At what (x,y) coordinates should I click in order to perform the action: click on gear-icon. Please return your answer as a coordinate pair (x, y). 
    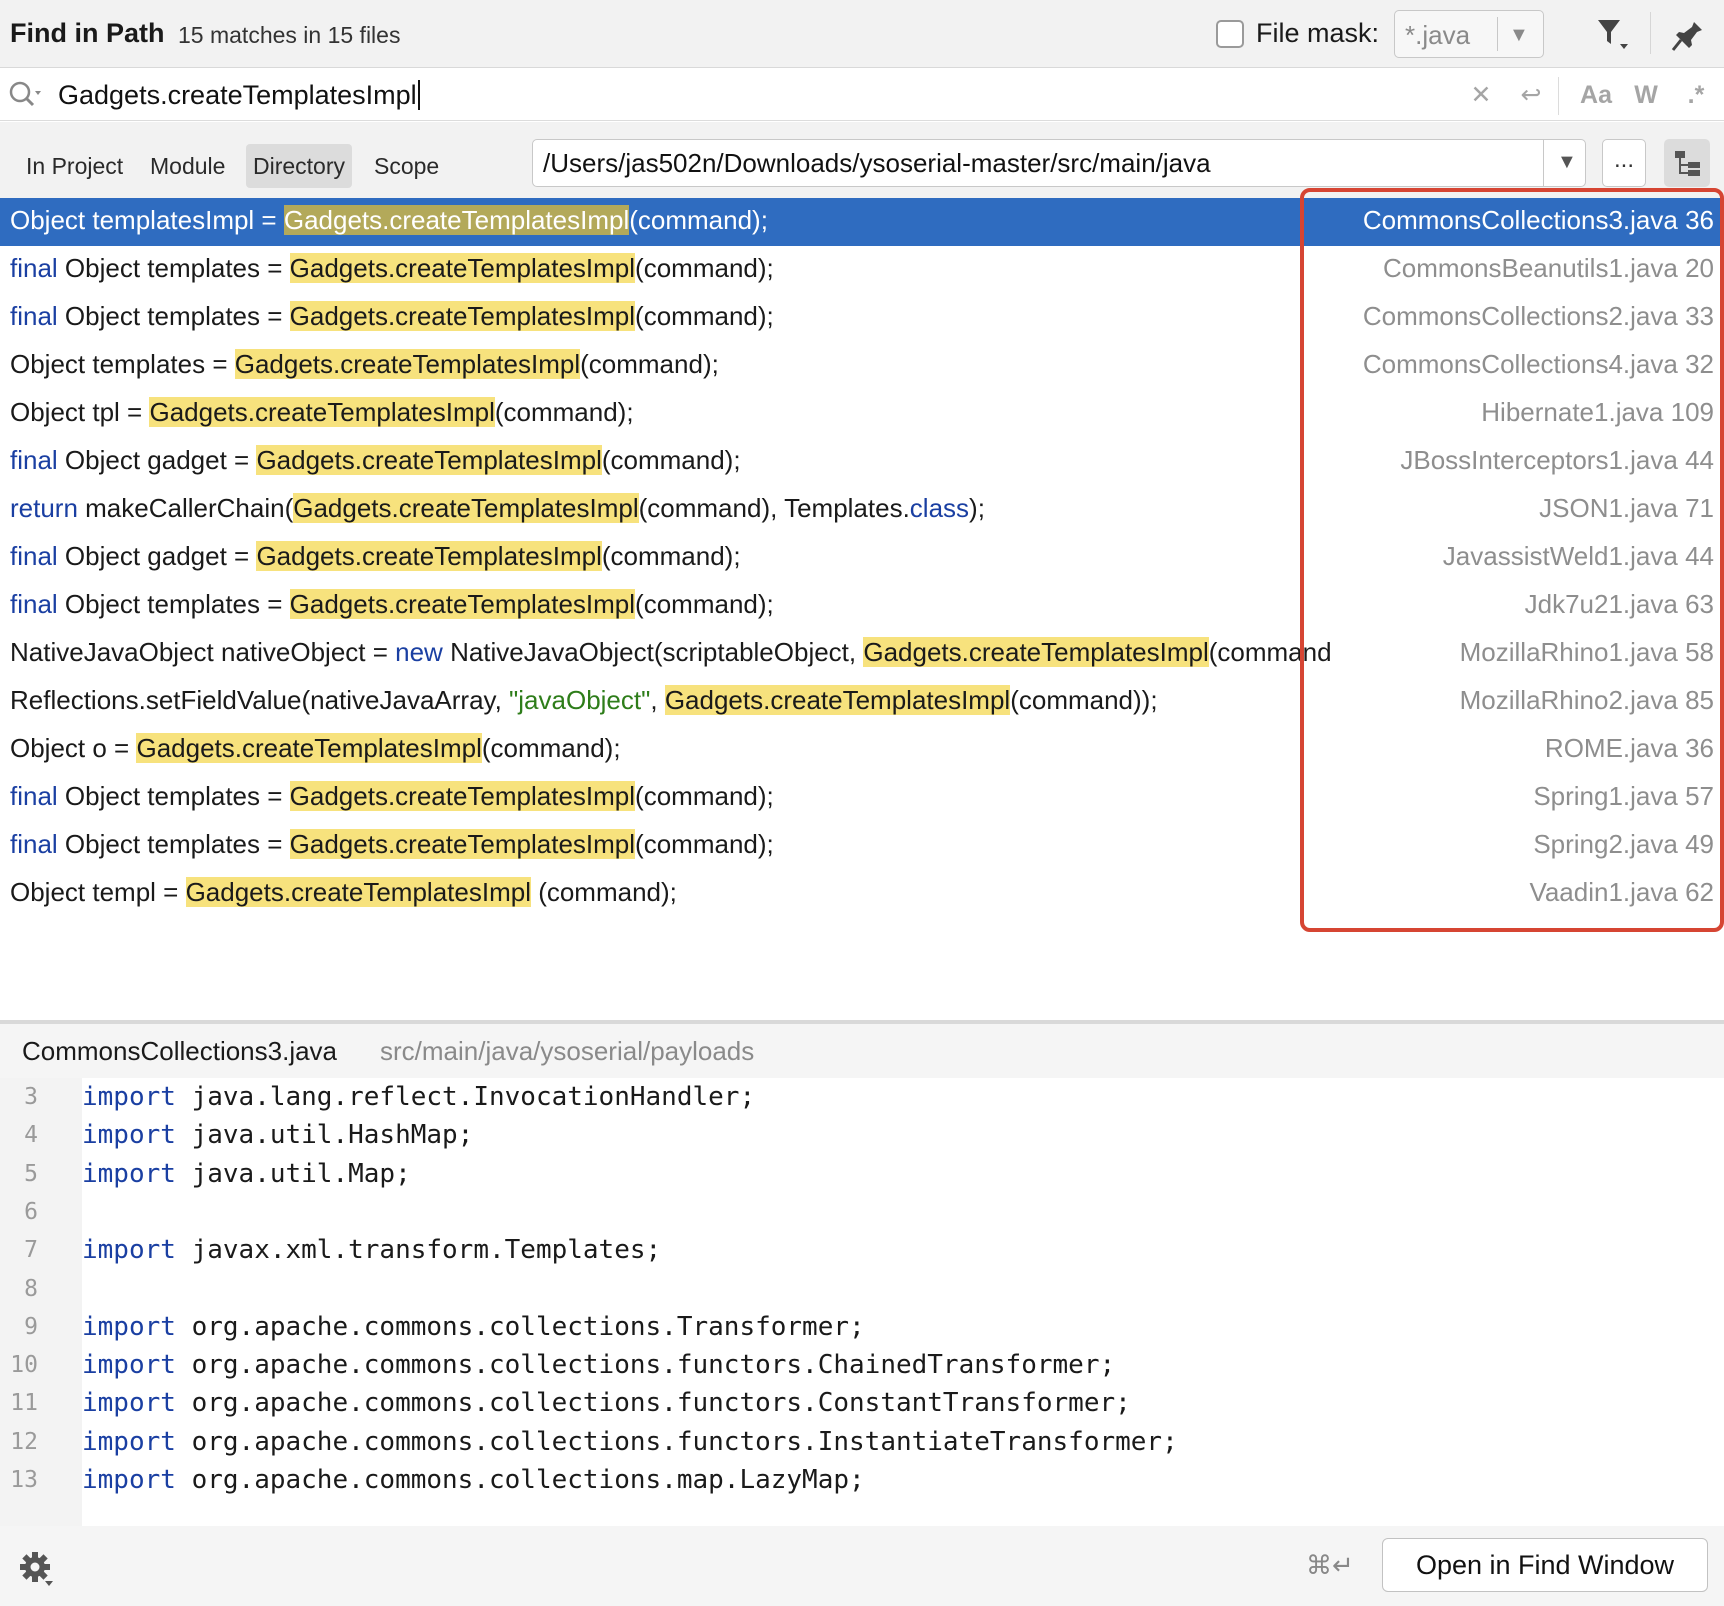
    Looking at the image, I should click on (37, 1569).